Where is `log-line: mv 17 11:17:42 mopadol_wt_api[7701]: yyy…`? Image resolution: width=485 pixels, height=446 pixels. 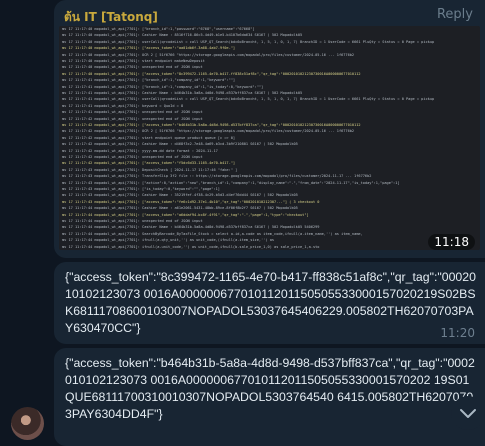 log-line: mv 17 11:17:42 mopadol_wt_api[7701]: yyy… is located at coordinates (140, 150).